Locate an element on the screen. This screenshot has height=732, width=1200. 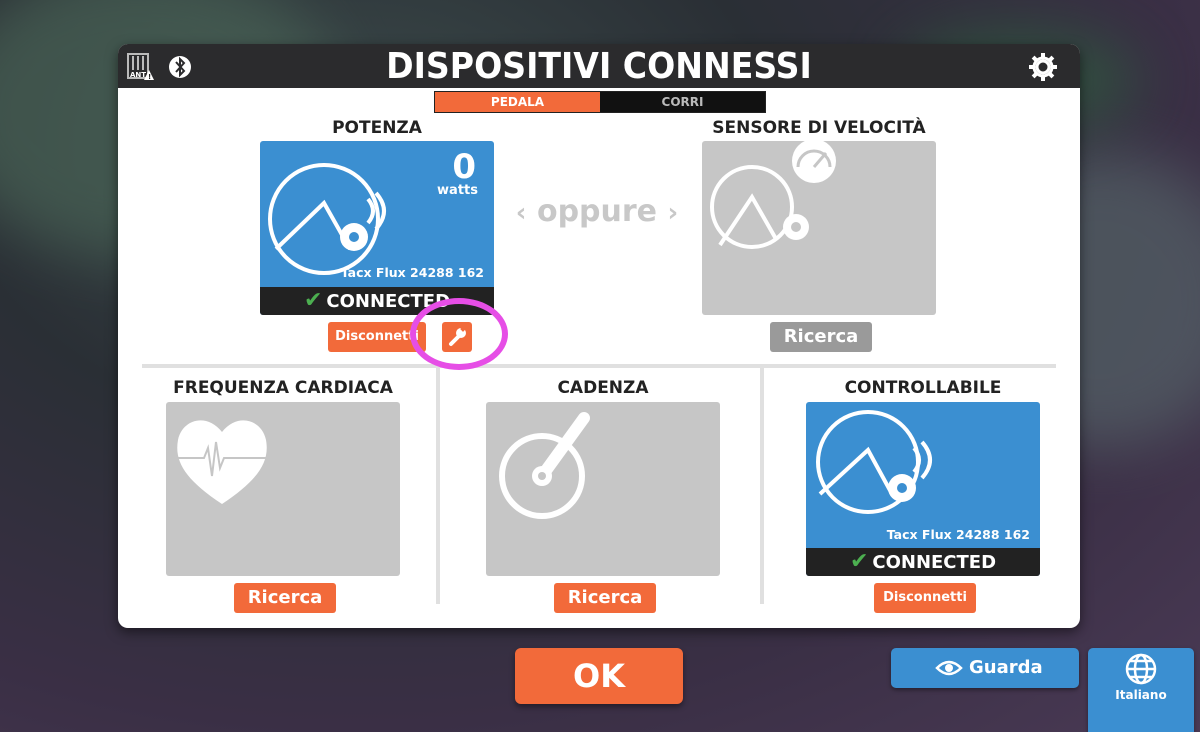
controllable-status: ✔ CONNECTED is located at coordinates (923, 562).